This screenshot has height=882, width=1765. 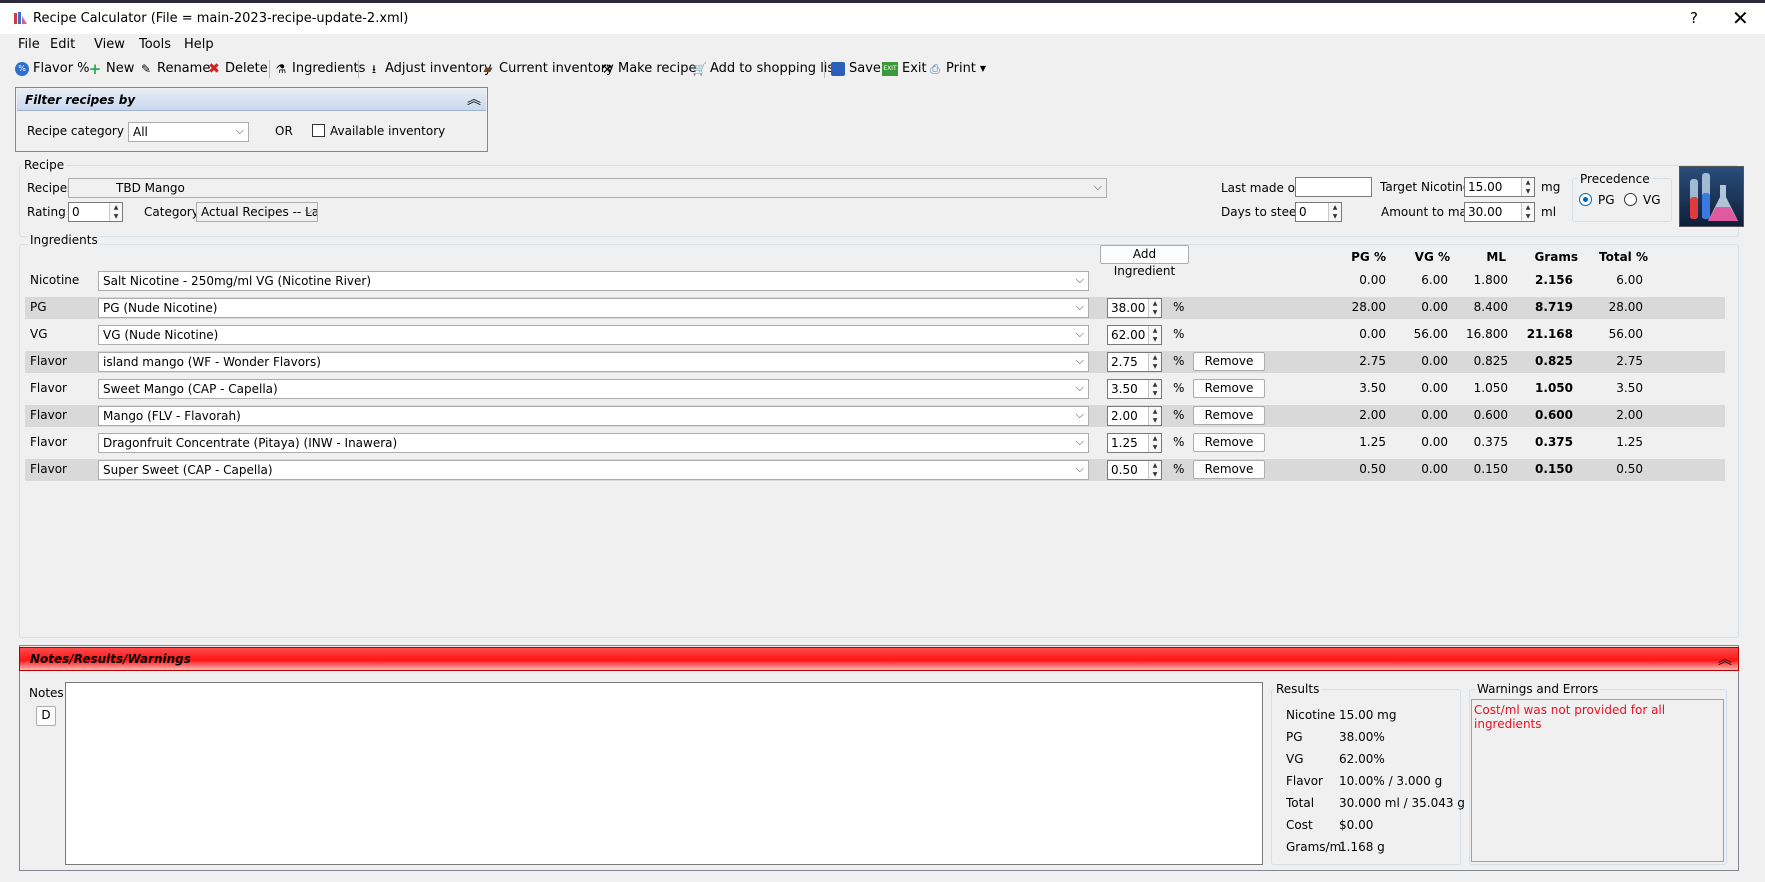 What do you see at coordinates (1630, 199) in the screenshot?
I see `vg-radio` at bounding box center [1630, 199].